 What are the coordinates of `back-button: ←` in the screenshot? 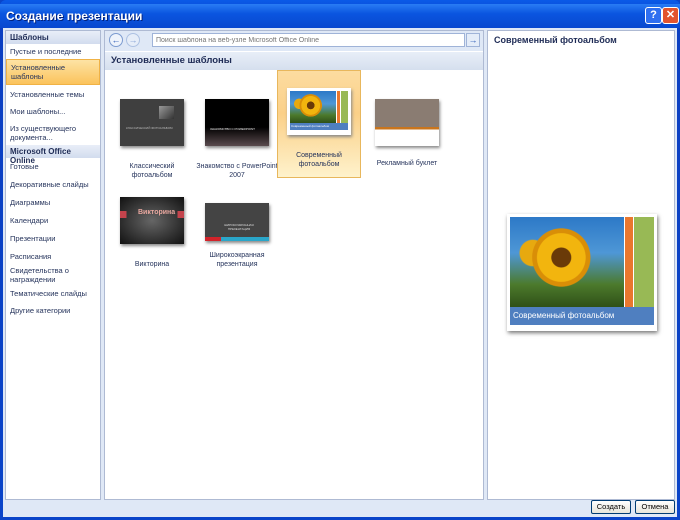 It's located at (116, 40).